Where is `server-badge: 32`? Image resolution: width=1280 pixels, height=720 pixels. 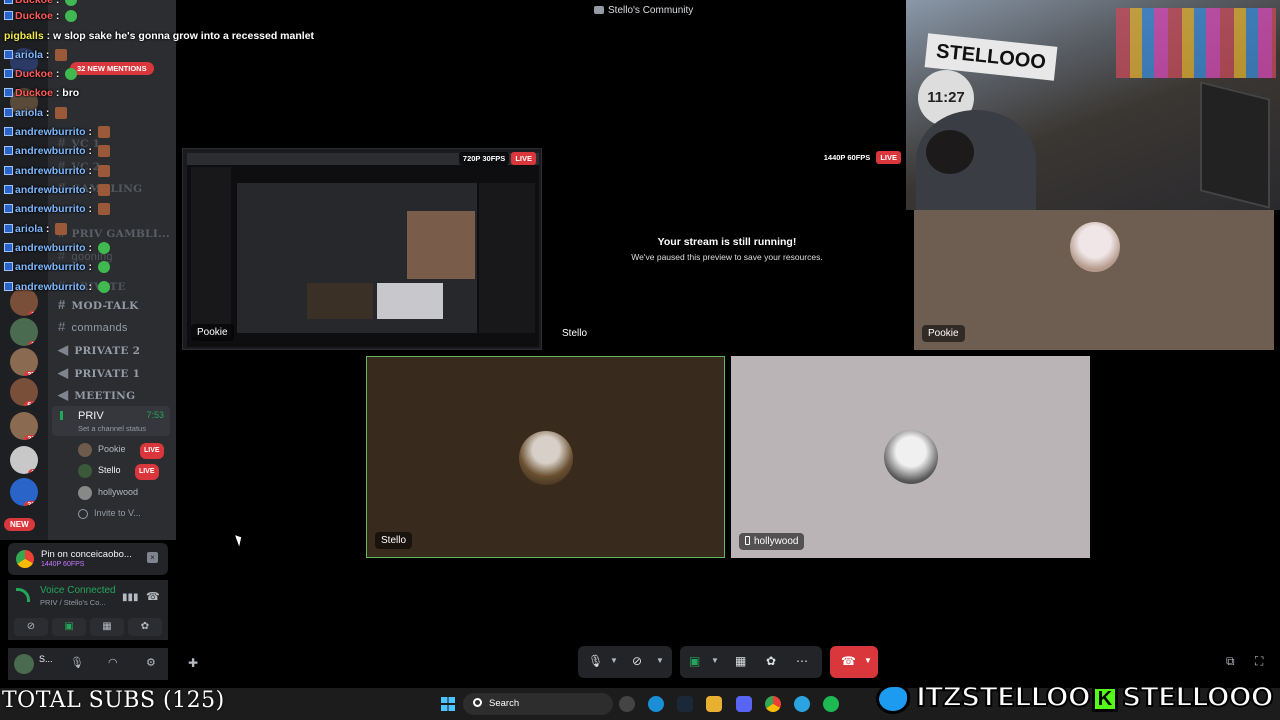 server-badge: 32 is located at coordinates (33, 343).